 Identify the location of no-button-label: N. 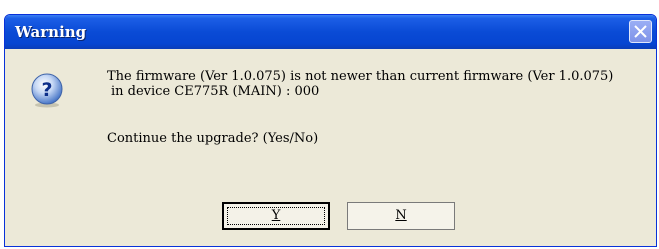
(401, 215).